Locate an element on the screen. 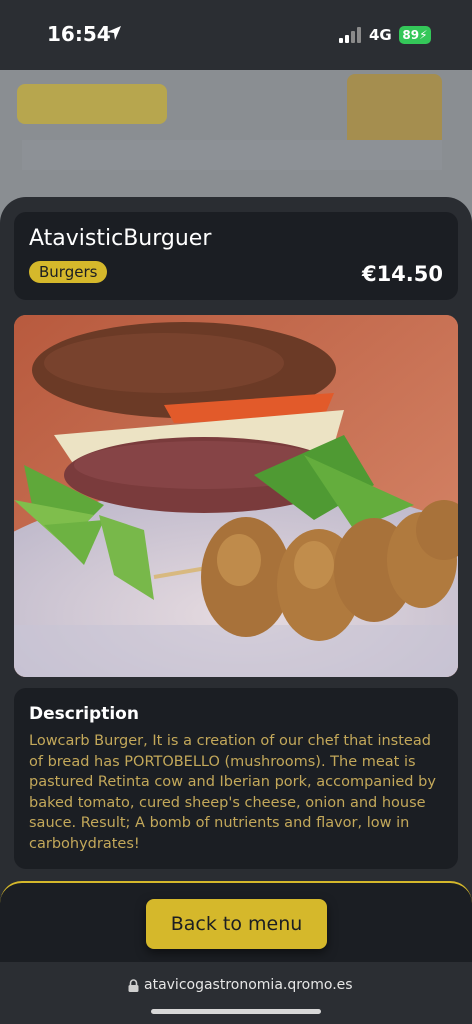  backdrop-row is located at coordinates (232, 155).